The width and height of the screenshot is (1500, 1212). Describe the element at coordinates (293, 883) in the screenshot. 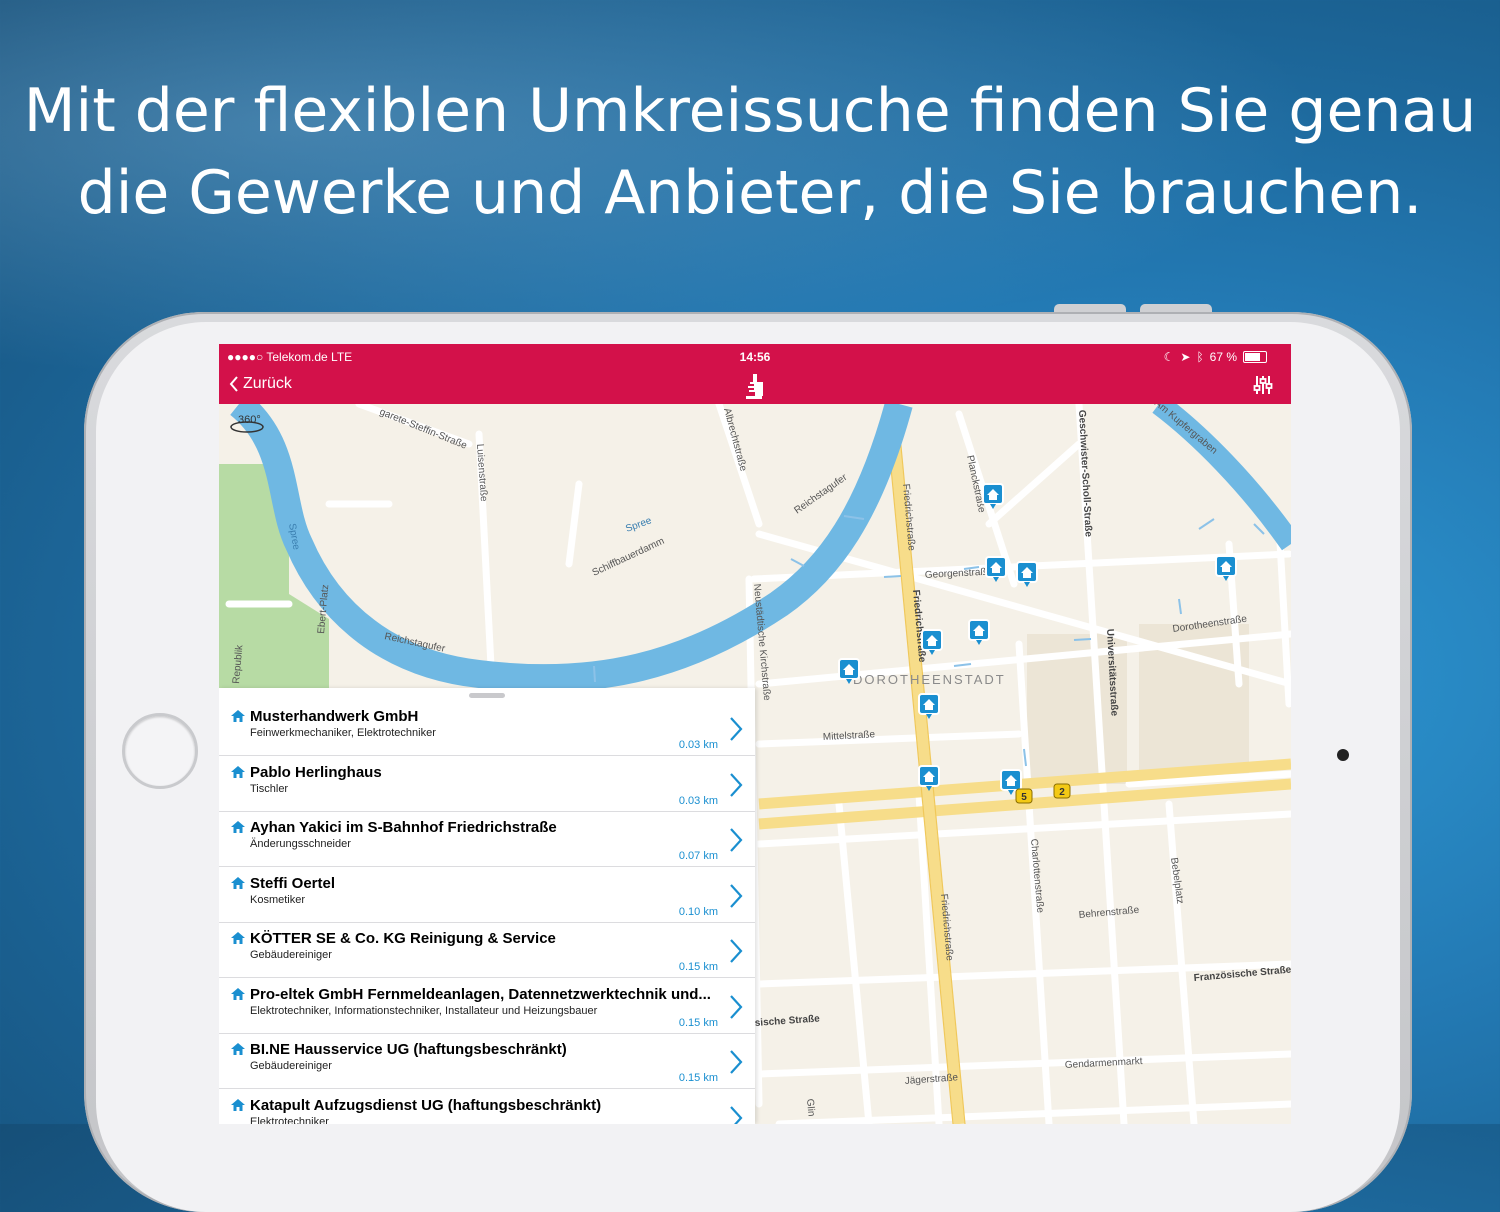

I see `list-item-title: Steffi Oertel` at that location.